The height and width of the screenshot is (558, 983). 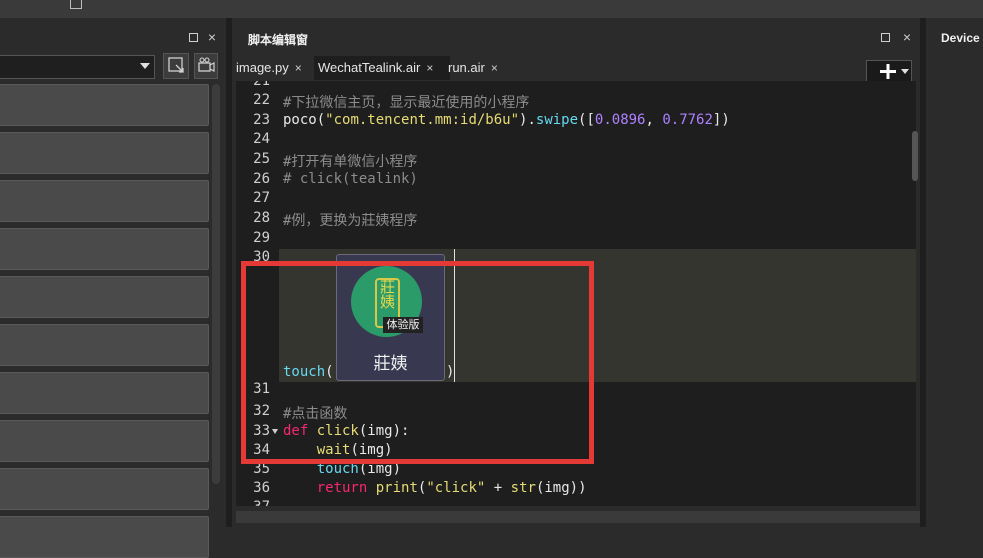 I want to click on panel-title: Device, so click(x=960, y=38).